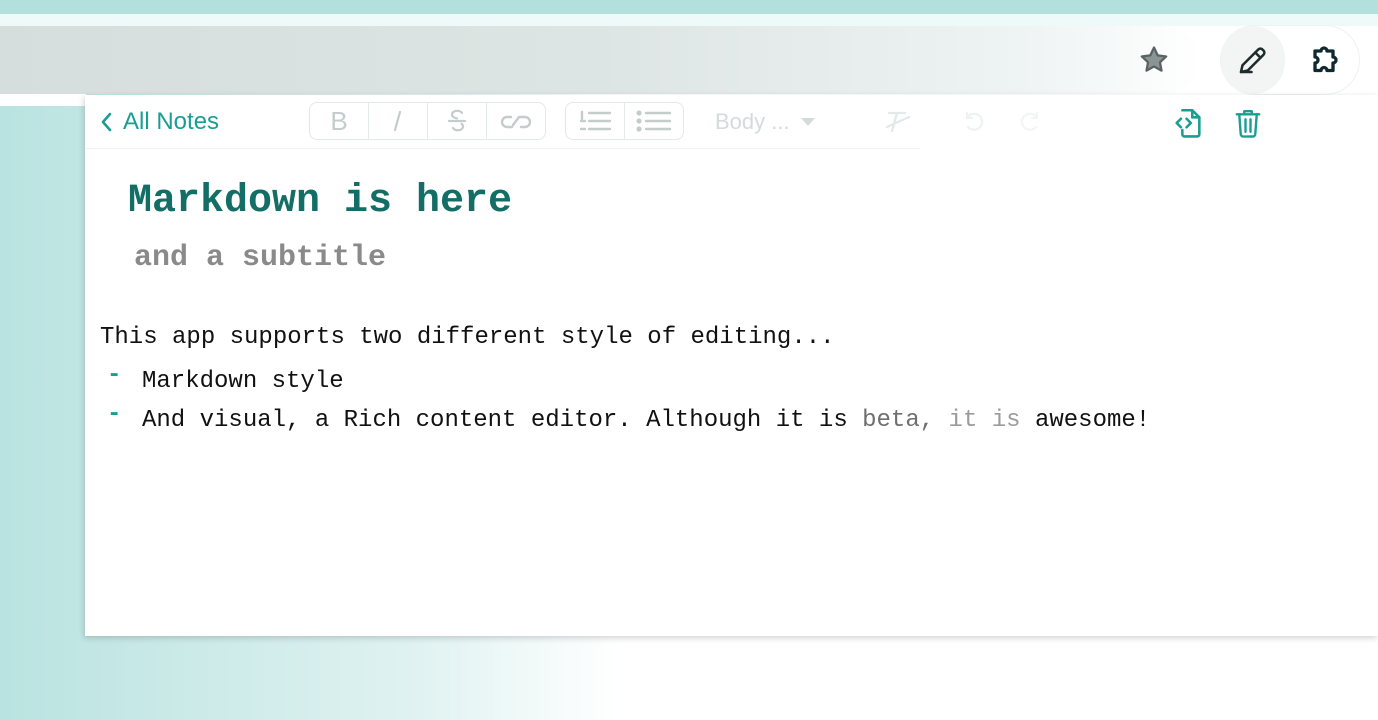 This screenshot has width=1378, height=720. What do you see at coordinates (1188, 123) in the screenshot?
I see `source-code-icon` at bounding box center [1188, 123].